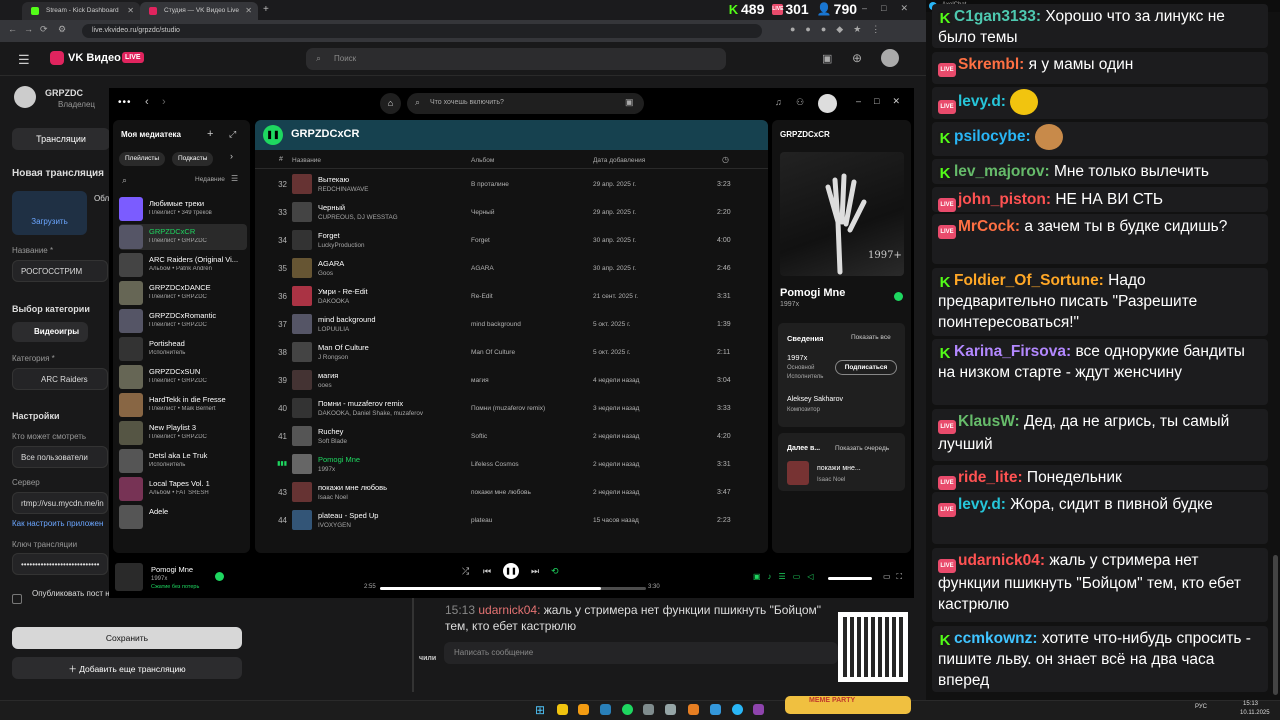  Describe the element at coordinates (511, 268) in the screenshot. I see `track-row: 35 AGARA Goos AGARA 30 апр. 2025 г. 2:46` at that location.